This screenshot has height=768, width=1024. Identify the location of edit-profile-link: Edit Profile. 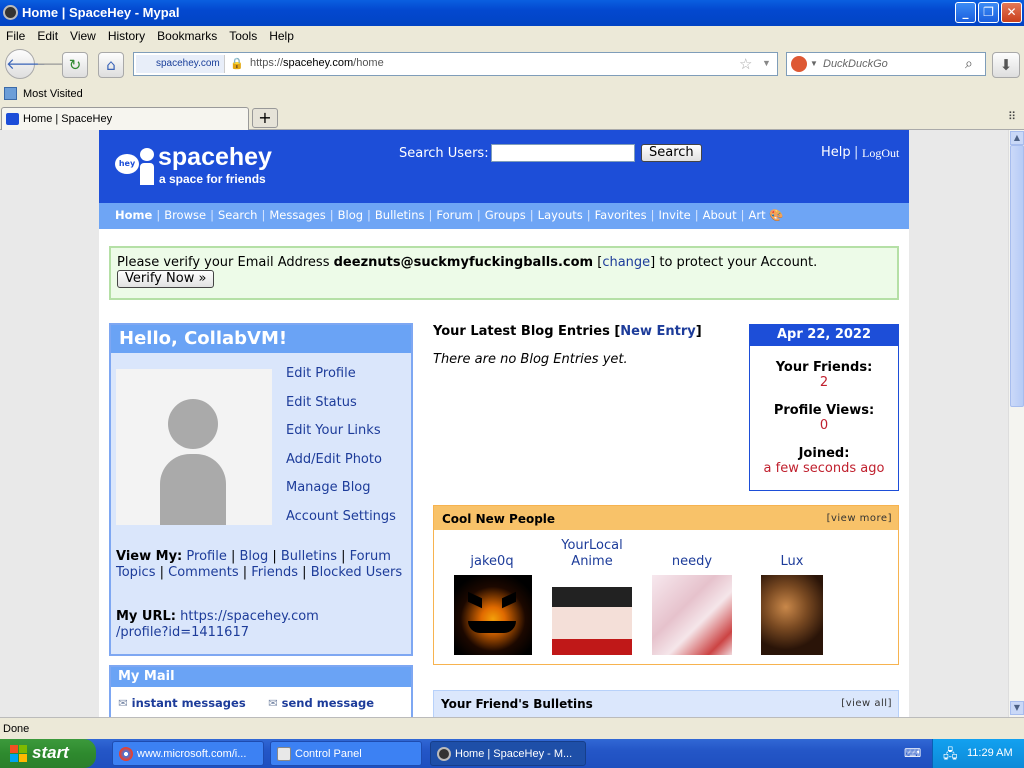
(321, 373).